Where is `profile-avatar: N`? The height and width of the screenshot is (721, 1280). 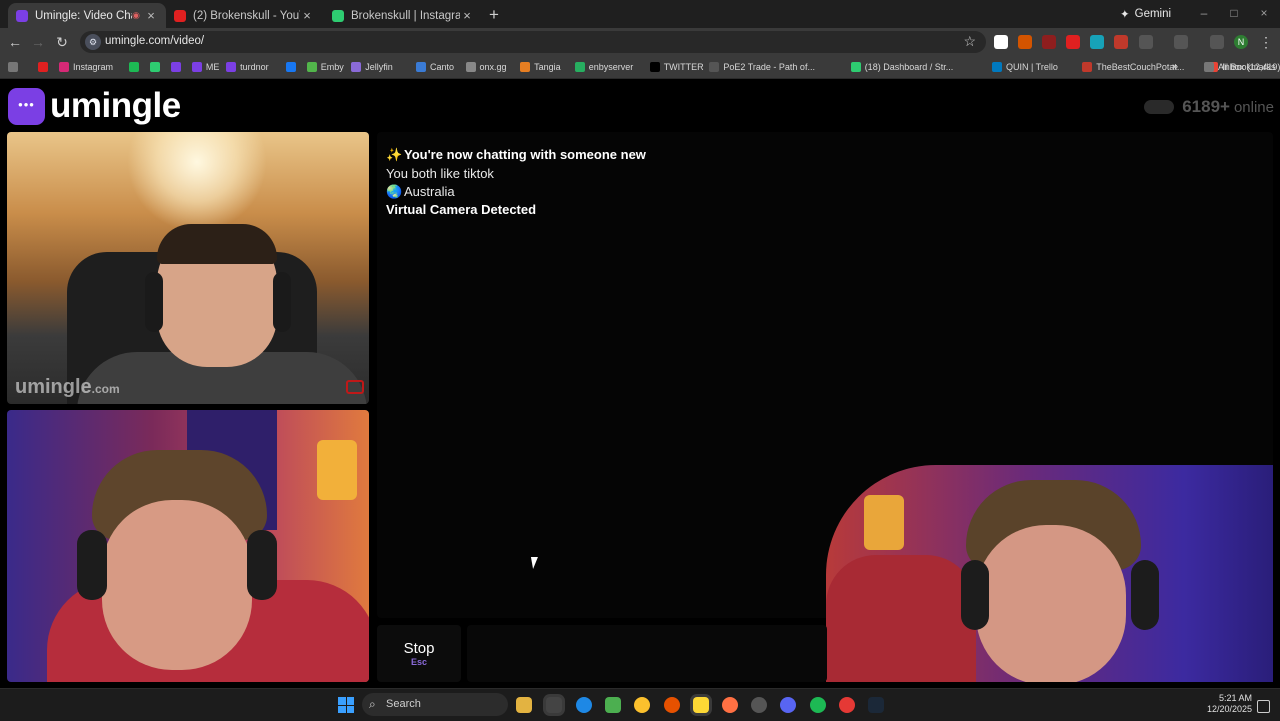
profile-avatar: N is located at coordinates (1241, 42).